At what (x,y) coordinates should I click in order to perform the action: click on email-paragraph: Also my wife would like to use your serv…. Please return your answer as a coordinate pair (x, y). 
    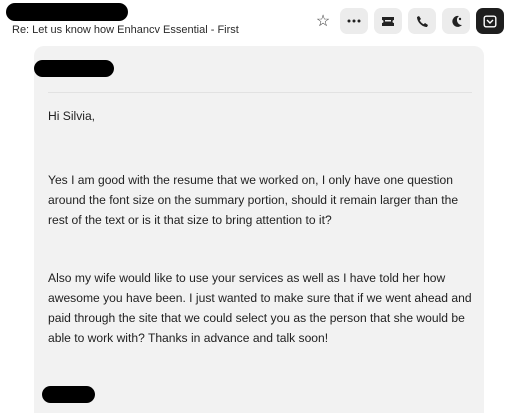
    Looking at the image, I should click on (260, 308).